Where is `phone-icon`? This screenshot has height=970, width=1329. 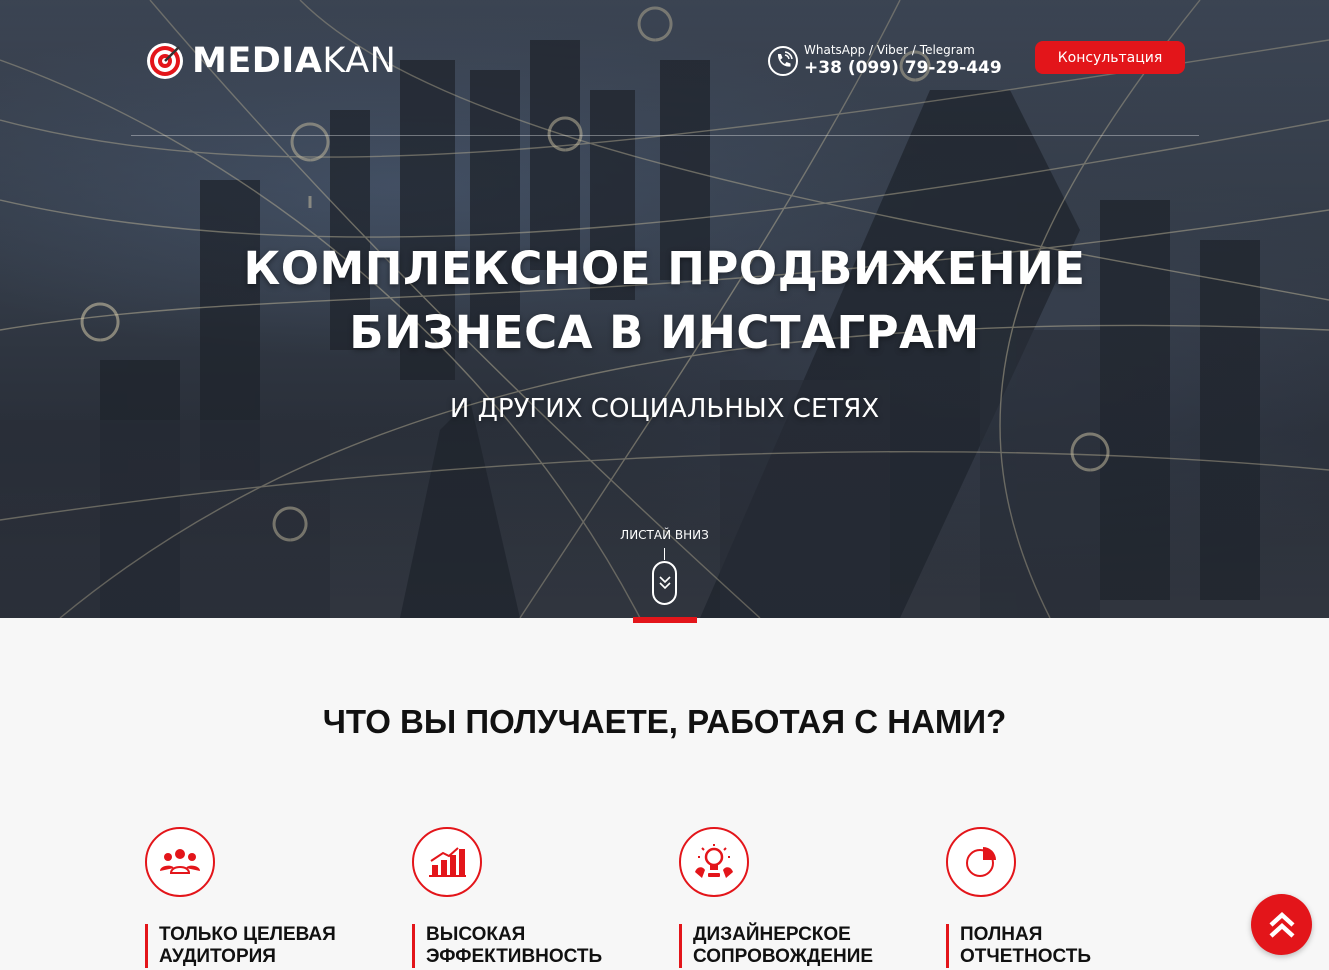 phone-icon is located at coordinates (783, 61).